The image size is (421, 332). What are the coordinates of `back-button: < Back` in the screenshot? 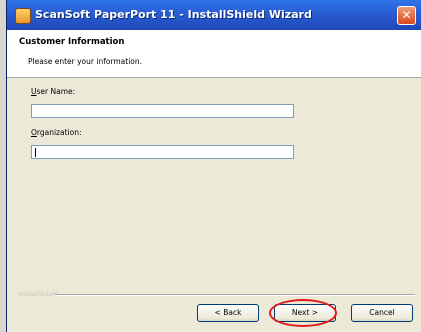 It's located at (228, 313).